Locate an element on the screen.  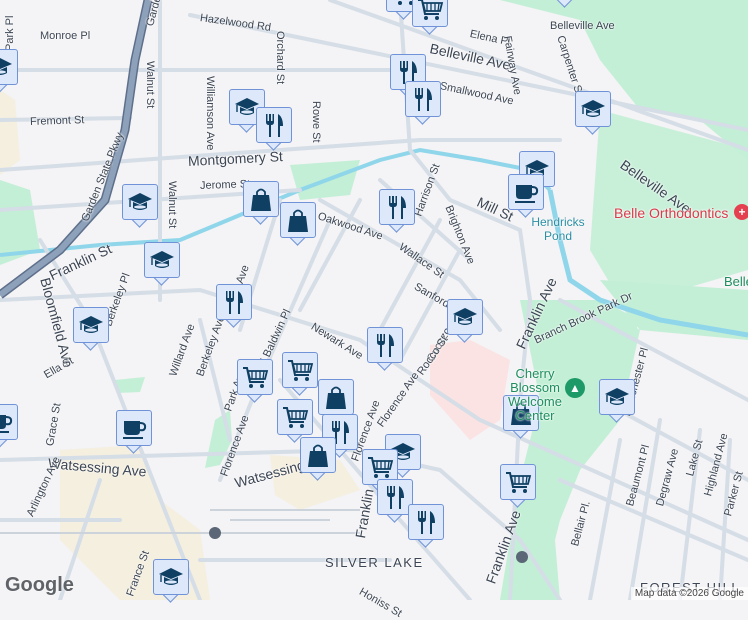
street-label: Park Pl is located at coordinates (10, 33).